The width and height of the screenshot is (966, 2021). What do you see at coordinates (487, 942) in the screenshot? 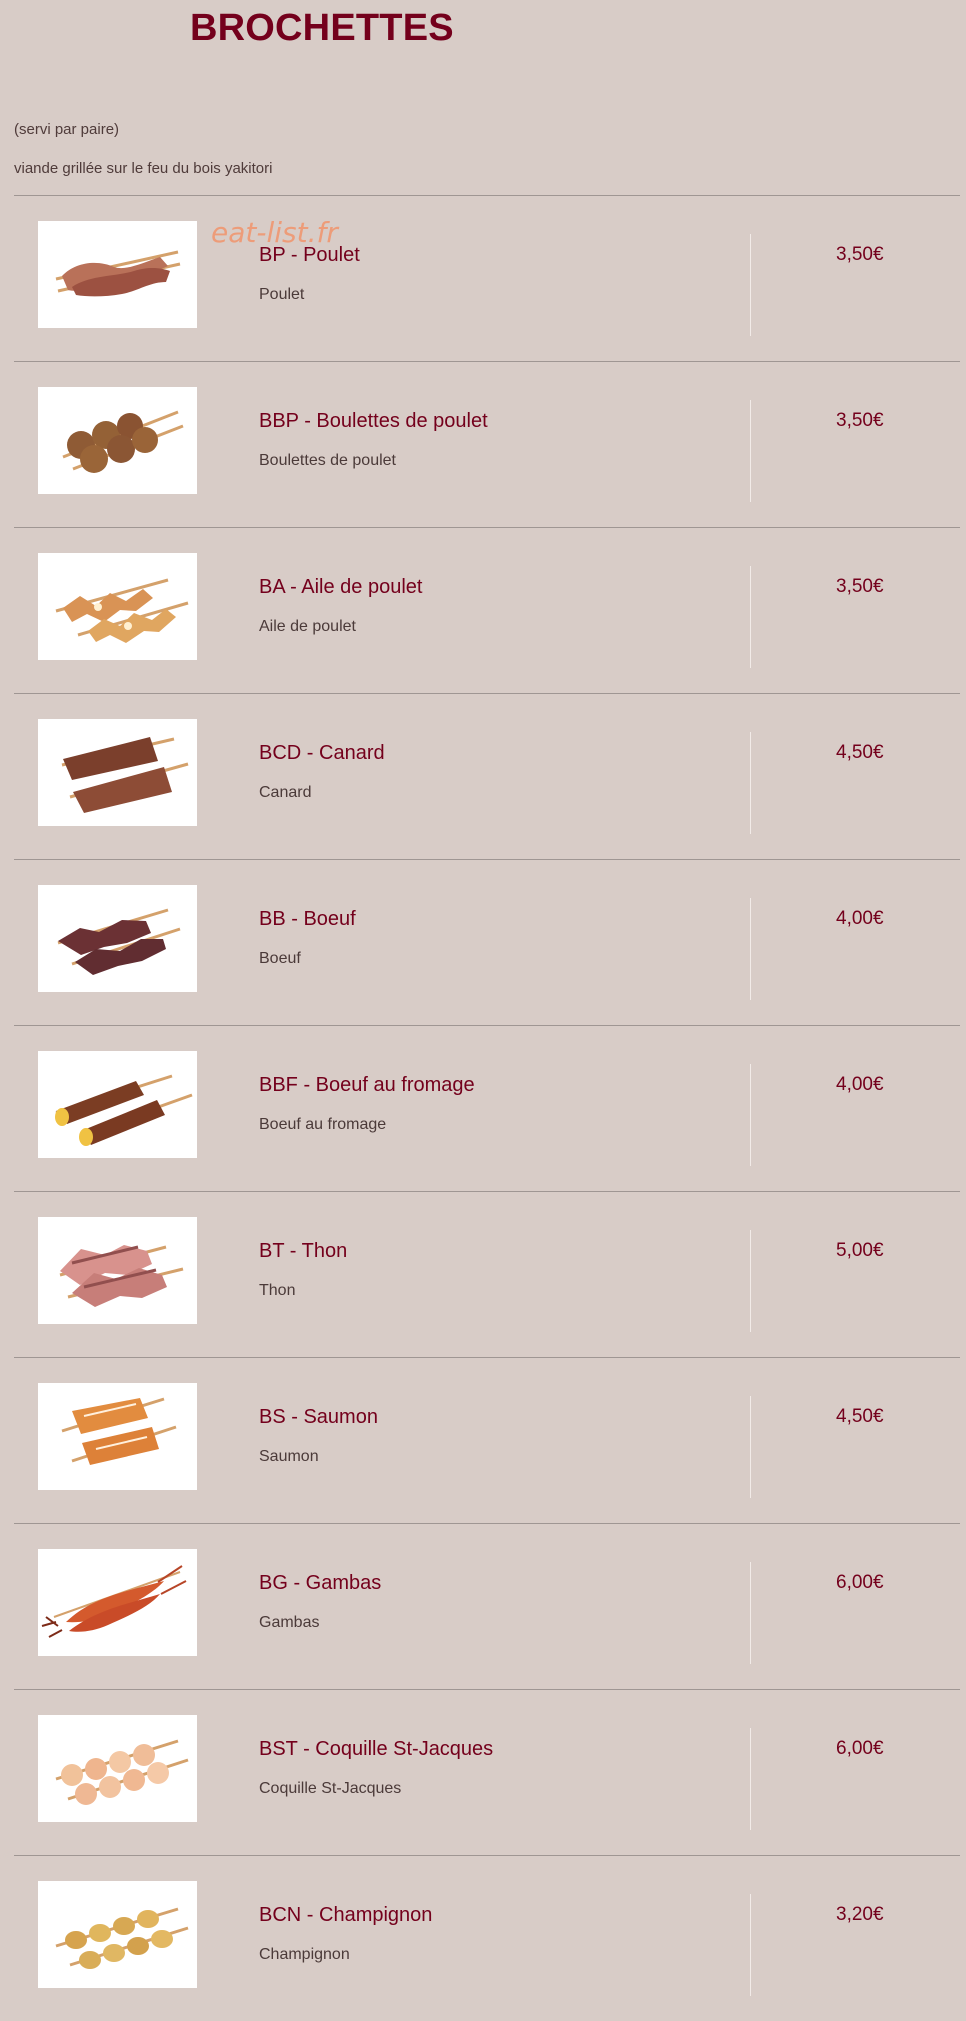
I see `menu-item-boeuf: BB - Boeuf Boeuf 4,00€` at bounding box center [487, 942].